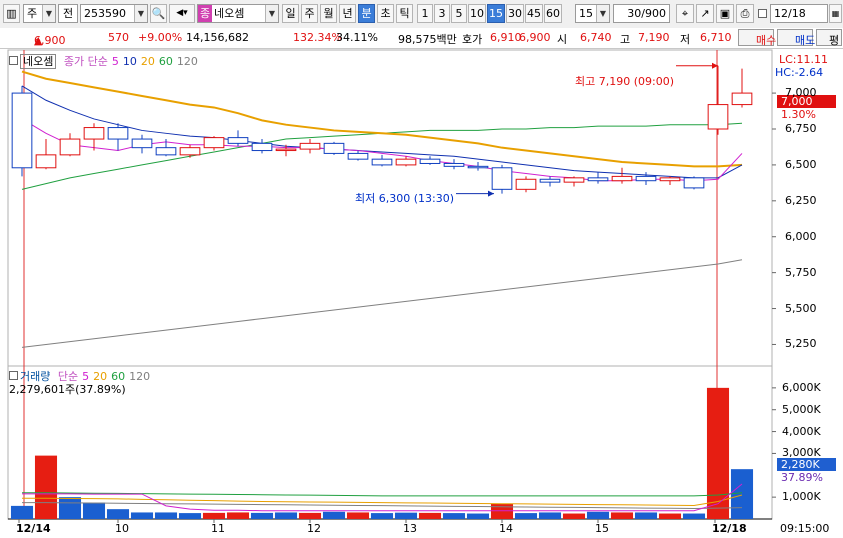 The height and width of the screenshot is (538, 843). I want to click on price-legend: 네오셈 종가 단순 5 10 20 60 120, so click(113, 61).